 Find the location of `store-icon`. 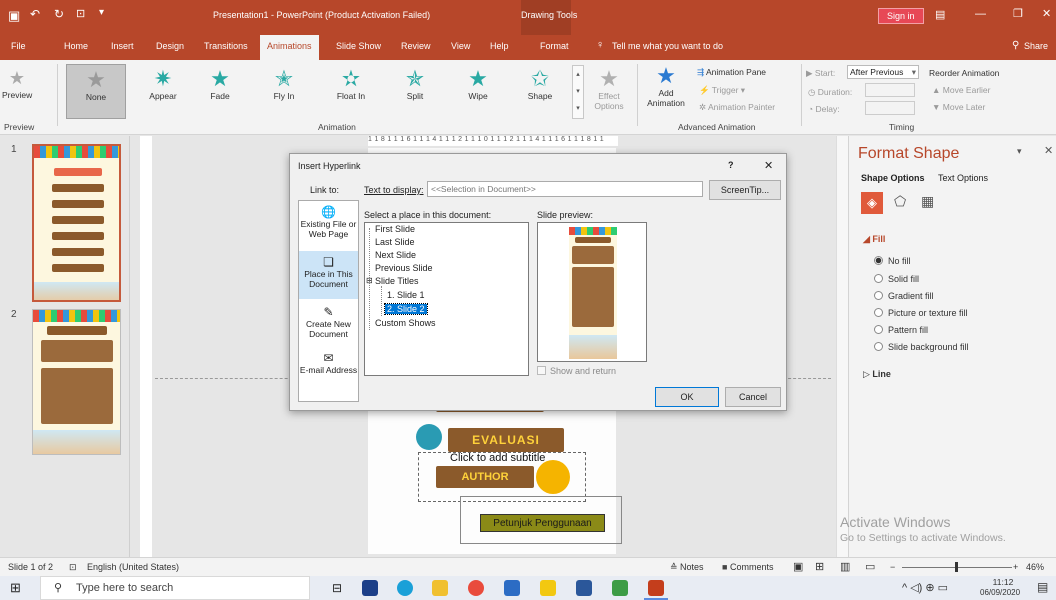

store-icon is located at coordinates (370, 588).